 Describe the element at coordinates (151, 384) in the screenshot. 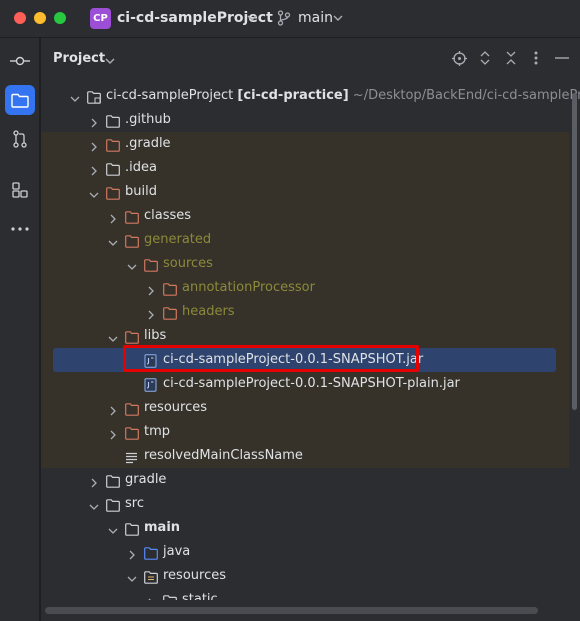

I see `jar-file-icon` at that location.